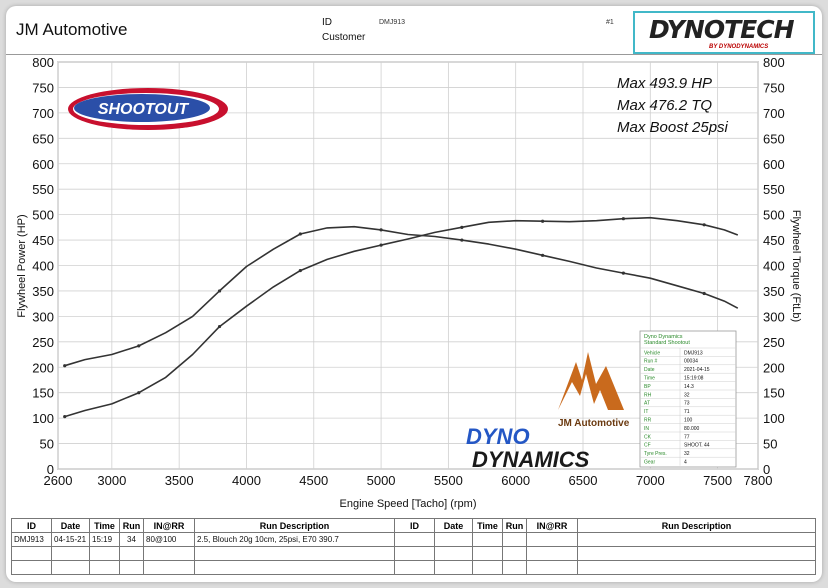 The height and width of the screenshot is (588, 828). I want to click on y-tick-label-right: 150, so click(774, 393).